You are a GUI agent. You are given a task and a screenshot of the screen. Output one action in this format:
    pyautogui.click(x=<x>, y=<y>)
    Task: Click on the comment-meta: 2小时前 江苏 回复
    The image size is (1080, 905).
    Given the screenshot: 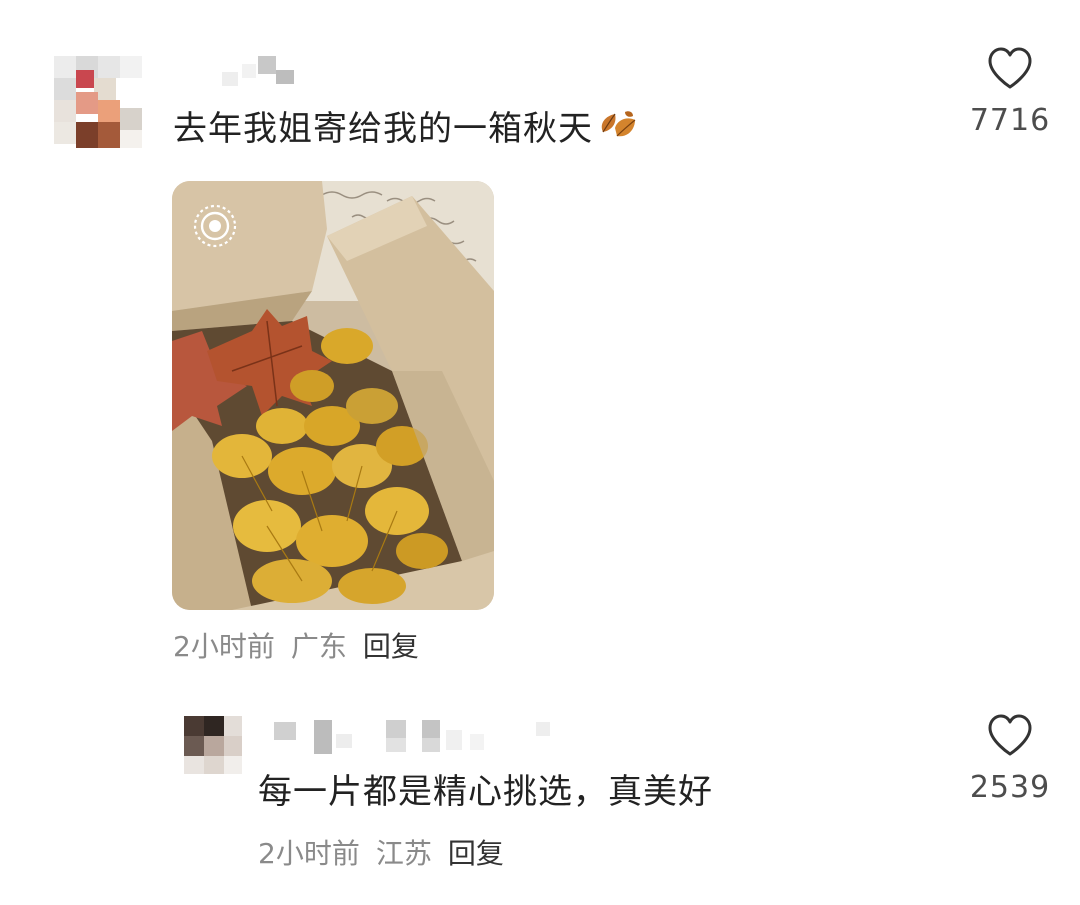 What is the action you would take?
    pyautogui.click(x=381, y=854)
    